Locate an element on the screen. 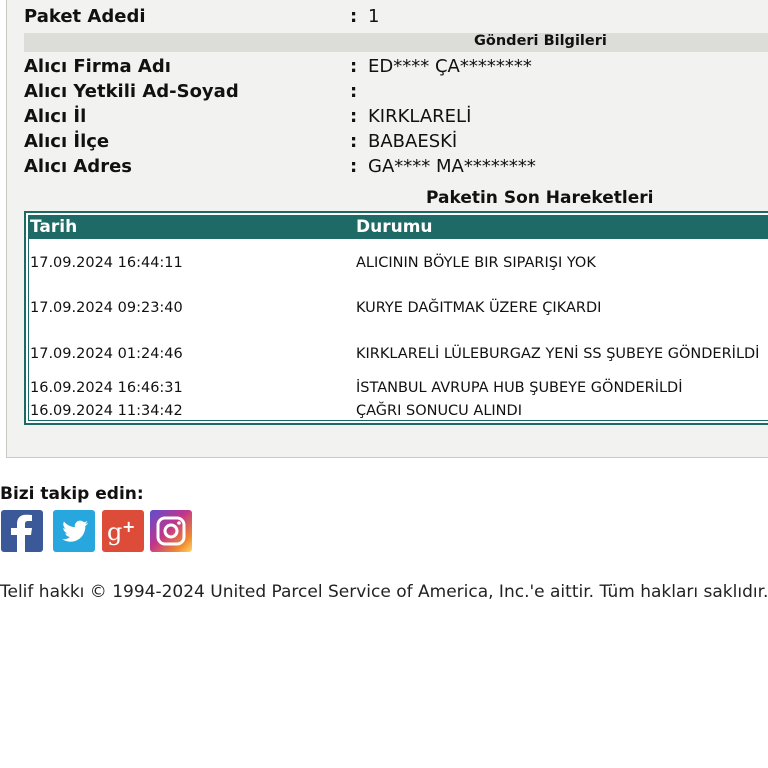  info-label: Alıcı Adres is located at coordinates (78, 166).